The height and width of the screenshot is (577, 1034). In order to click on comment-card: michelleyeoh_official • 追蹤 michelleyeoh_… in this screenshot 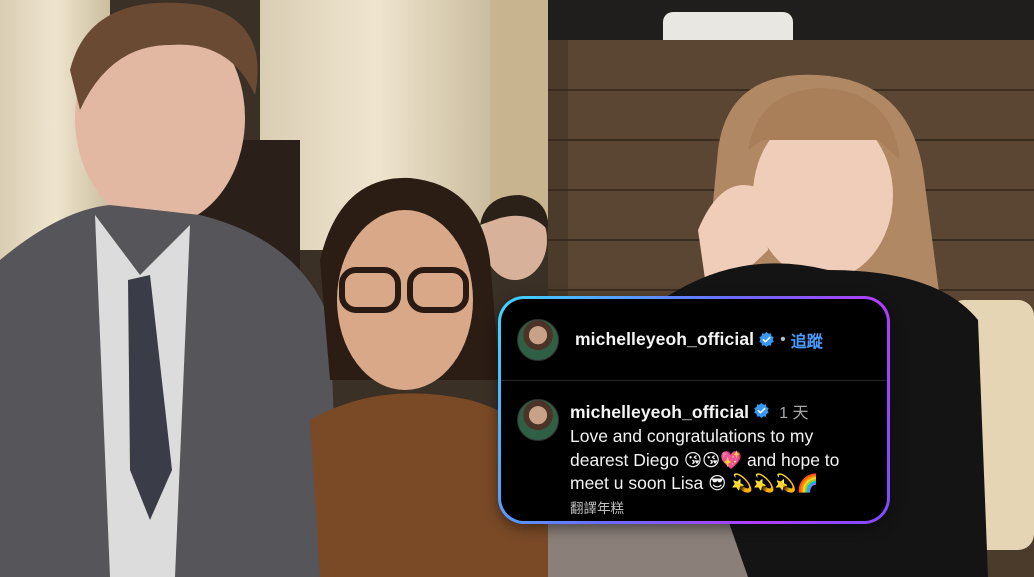, I will do `click(694, 410)`.